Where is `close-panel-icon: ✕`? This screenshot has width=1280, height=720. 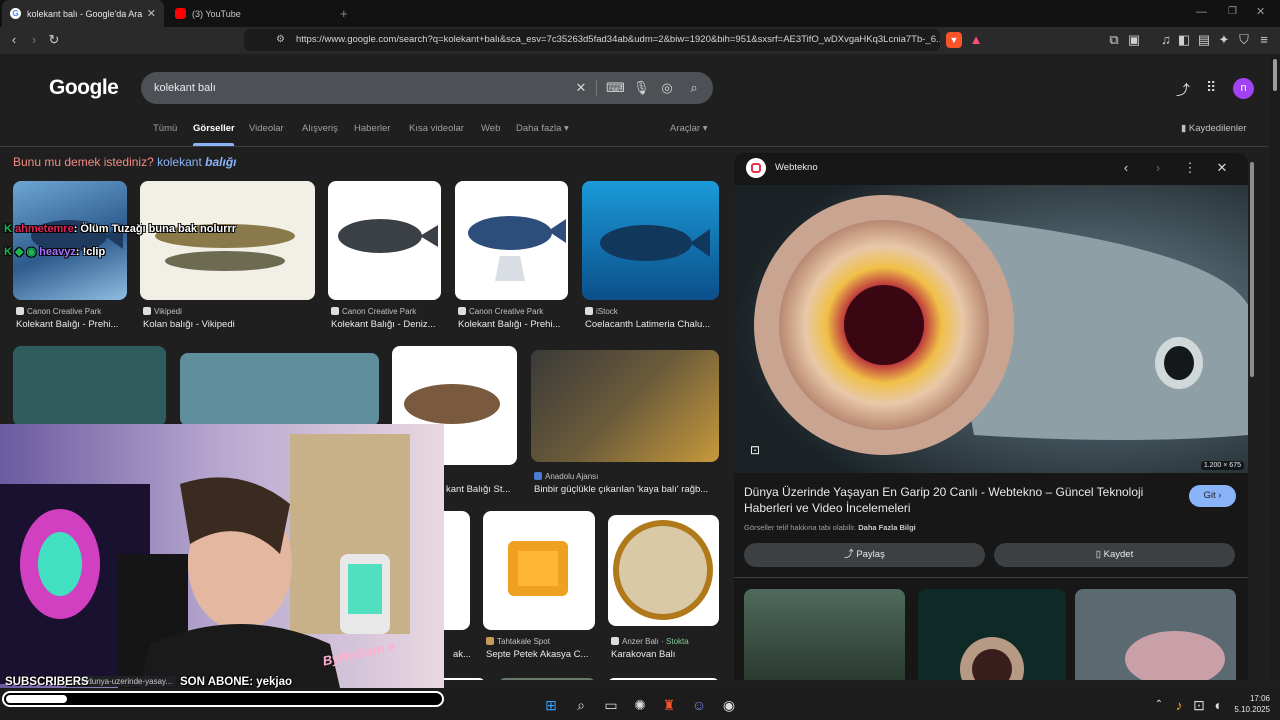
close-panel-icon: ✕ is located at coordinates (1222, 168).